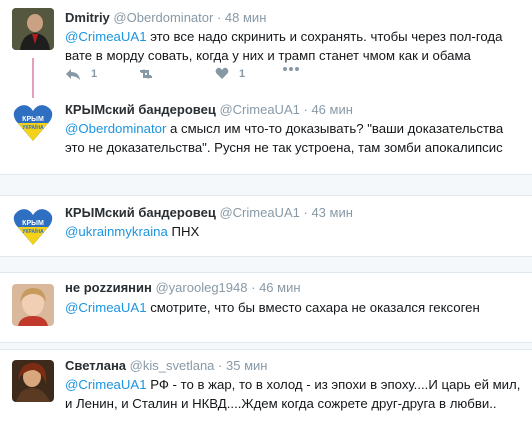  I want to click on tweet-header: Dmitriy @Oberdominator · 48 мин, so click(165, 17).